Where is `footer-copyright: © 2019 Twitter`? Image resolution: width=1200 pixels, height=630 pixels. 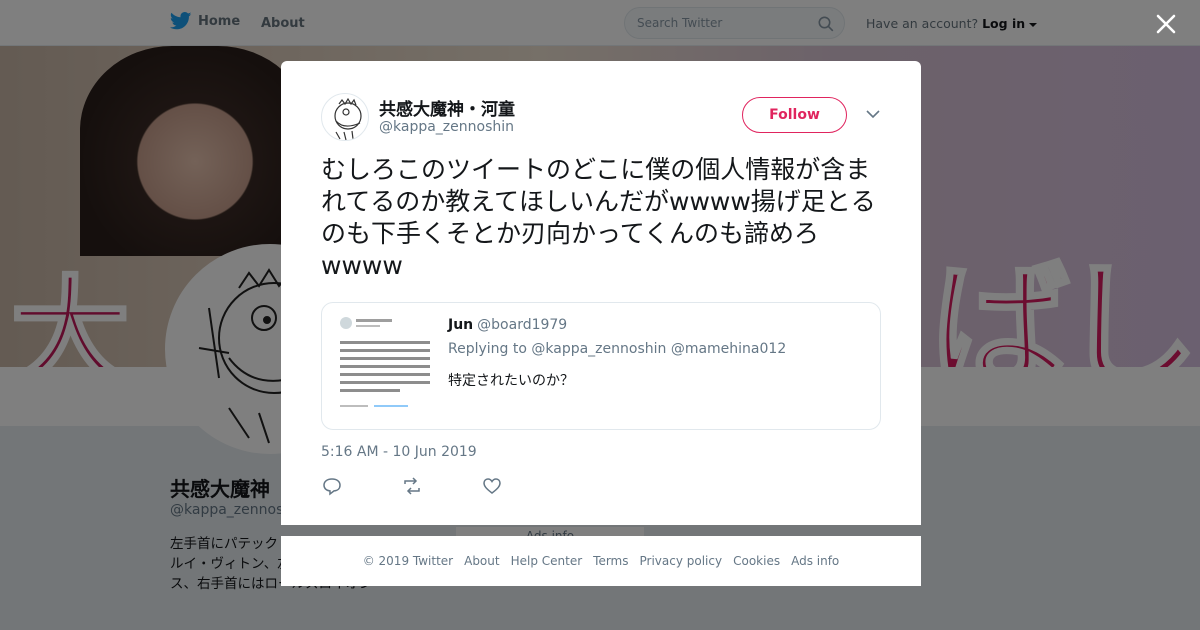
footer-copyright: © 2019 Twitter is located at coordinates (408, 561).